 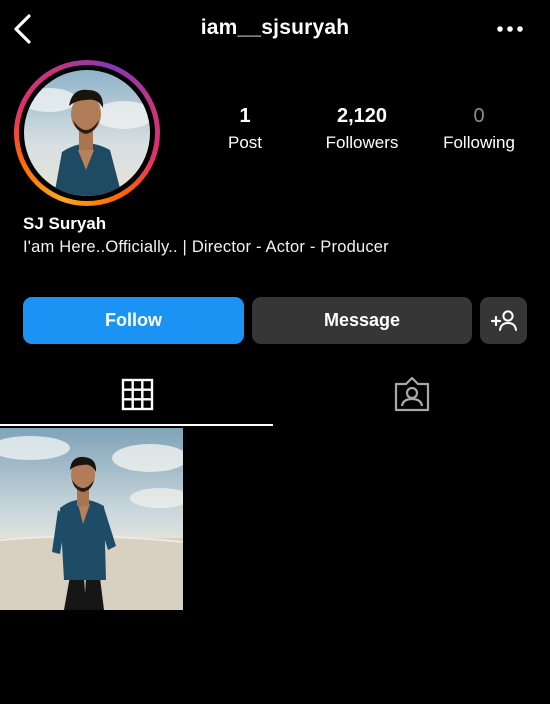 I want to click on add-user-icon, so click(x=503, y=320).